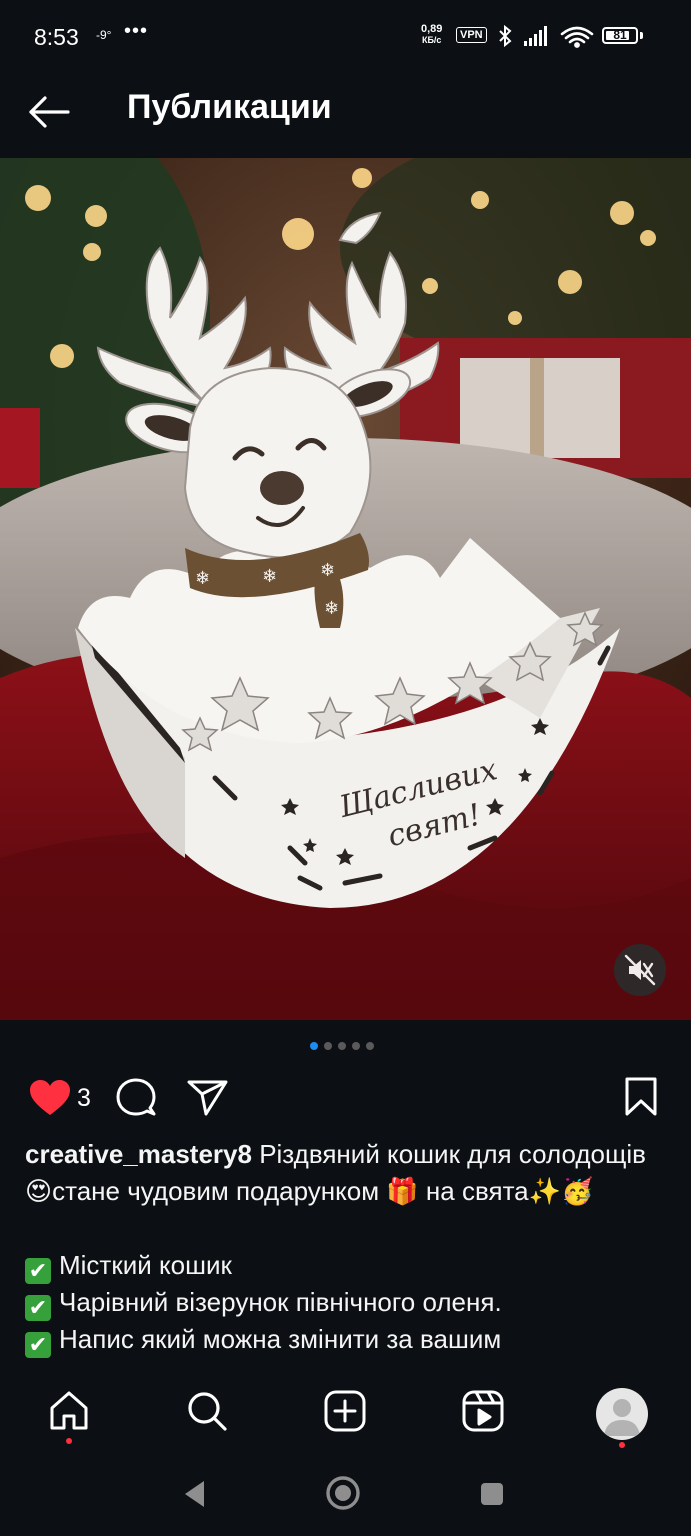 The image size is (691, 1536). Describe the element at coordinates (138, 1154) in the screenshot. I see `caption-username: creative_mastery8` at that location.